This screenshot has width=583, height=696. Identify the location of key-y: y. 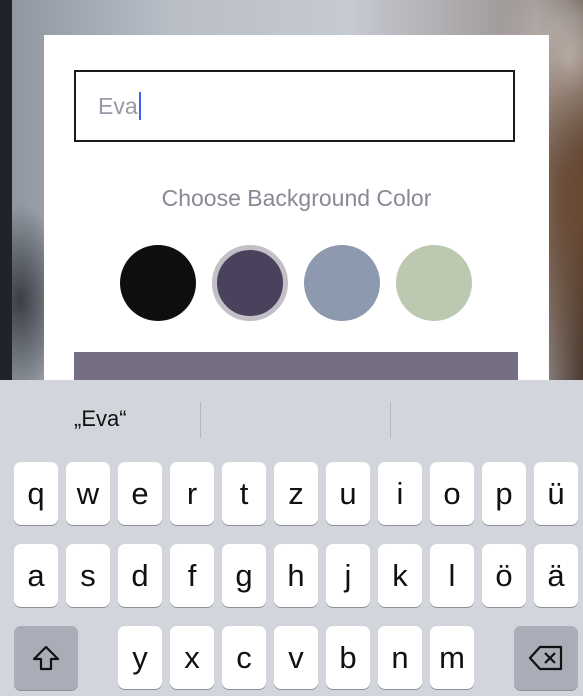
(140, 657).